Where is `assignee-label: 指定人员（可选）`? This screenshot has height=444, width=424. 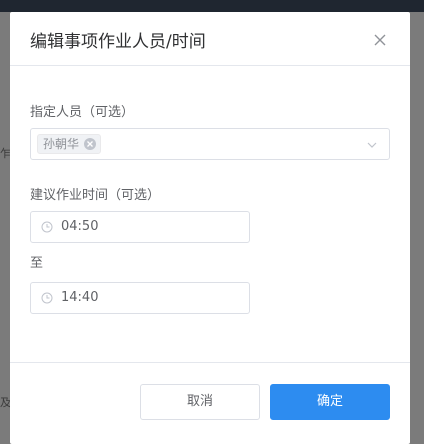 assignee-label: 指定人员（可选） is located at coordinates (82, 112).